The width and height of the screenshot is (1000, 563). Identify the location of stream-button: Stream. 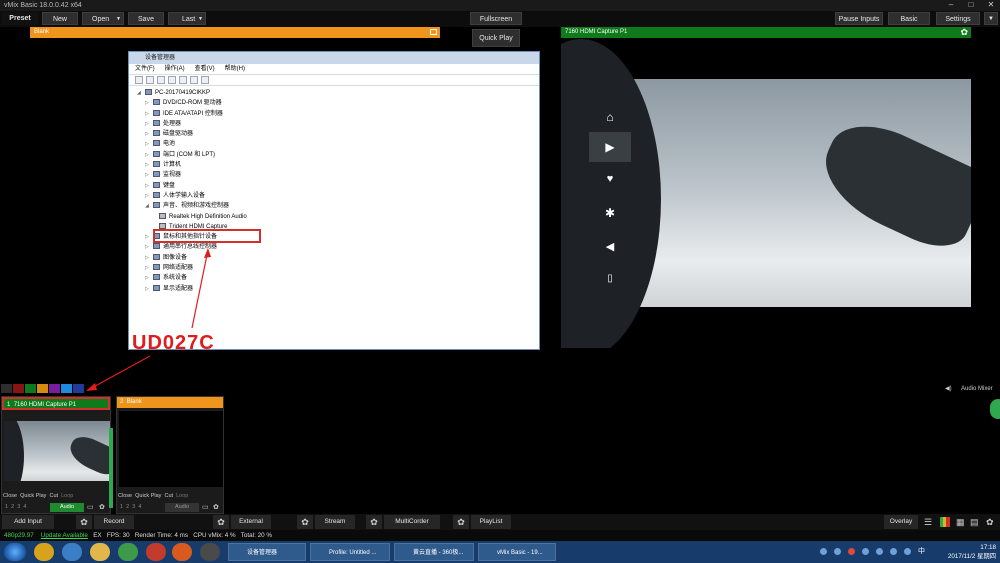
(335, 522).